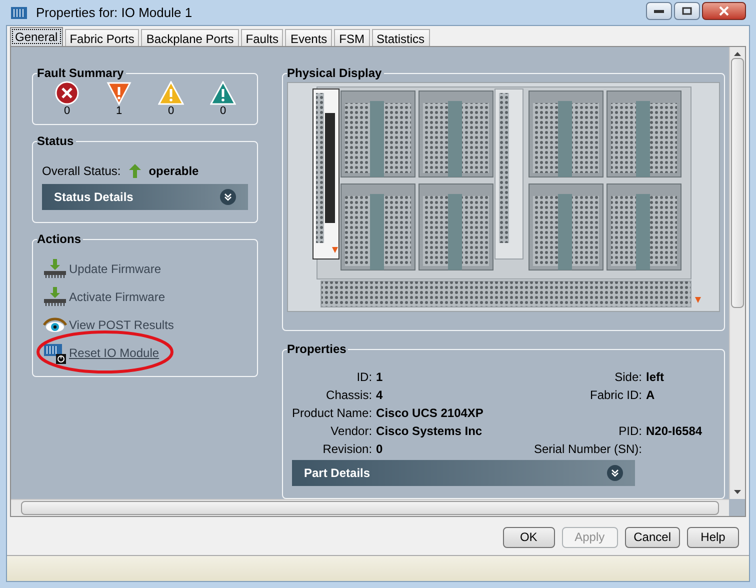 The height and width of the screenshot is (588, 756). Describe the element at coordinates (364, 377) in the screenshot. I see `property-label: ID:` at that location.